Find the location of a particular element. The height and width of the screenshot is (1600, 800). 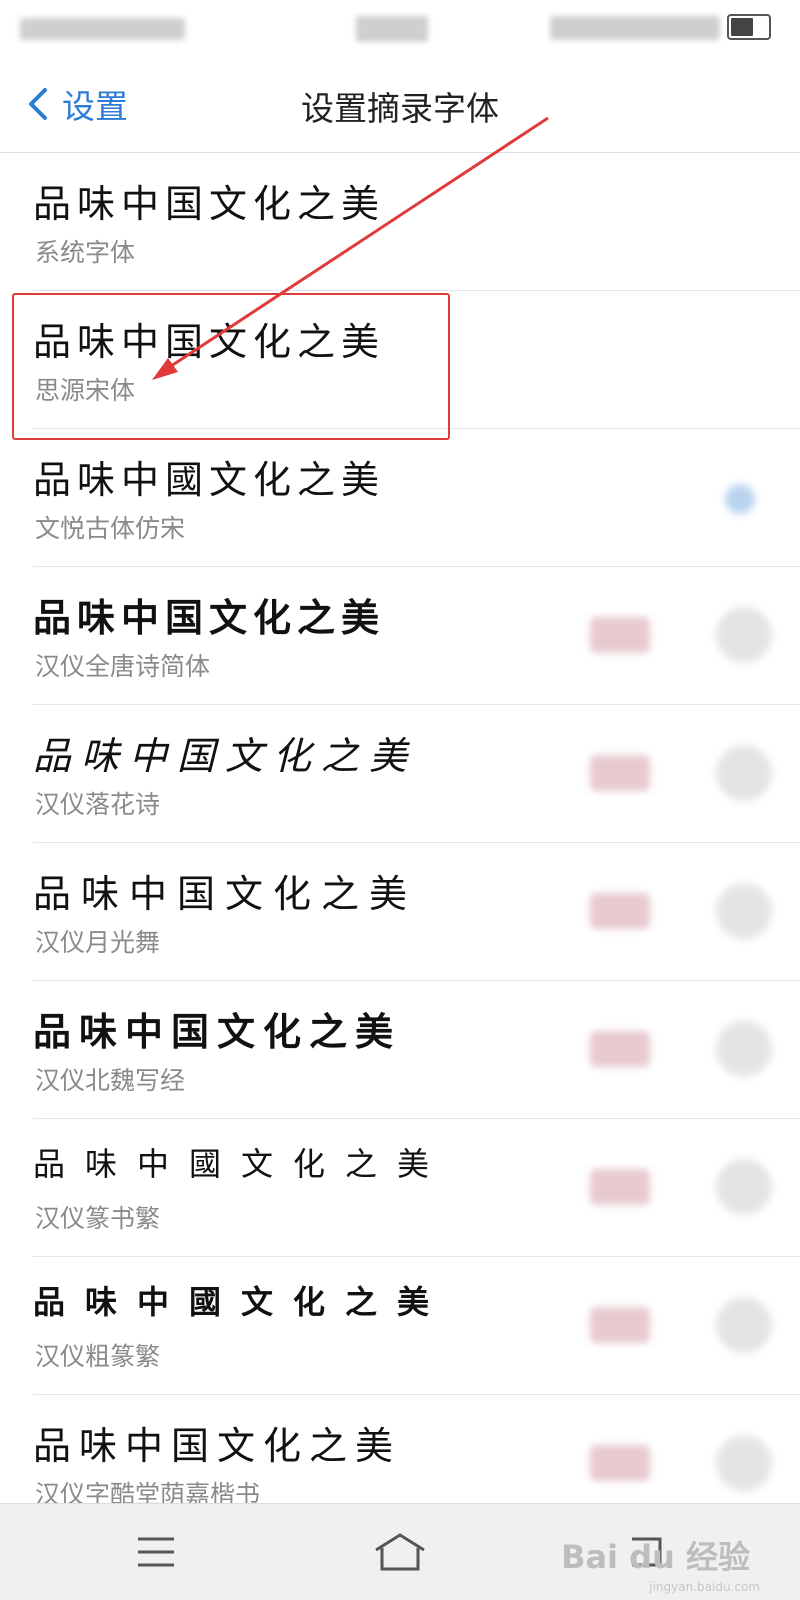

font-item: 品味中国文化之美 汉仪月光舞 is located at coordinates (416, 912).